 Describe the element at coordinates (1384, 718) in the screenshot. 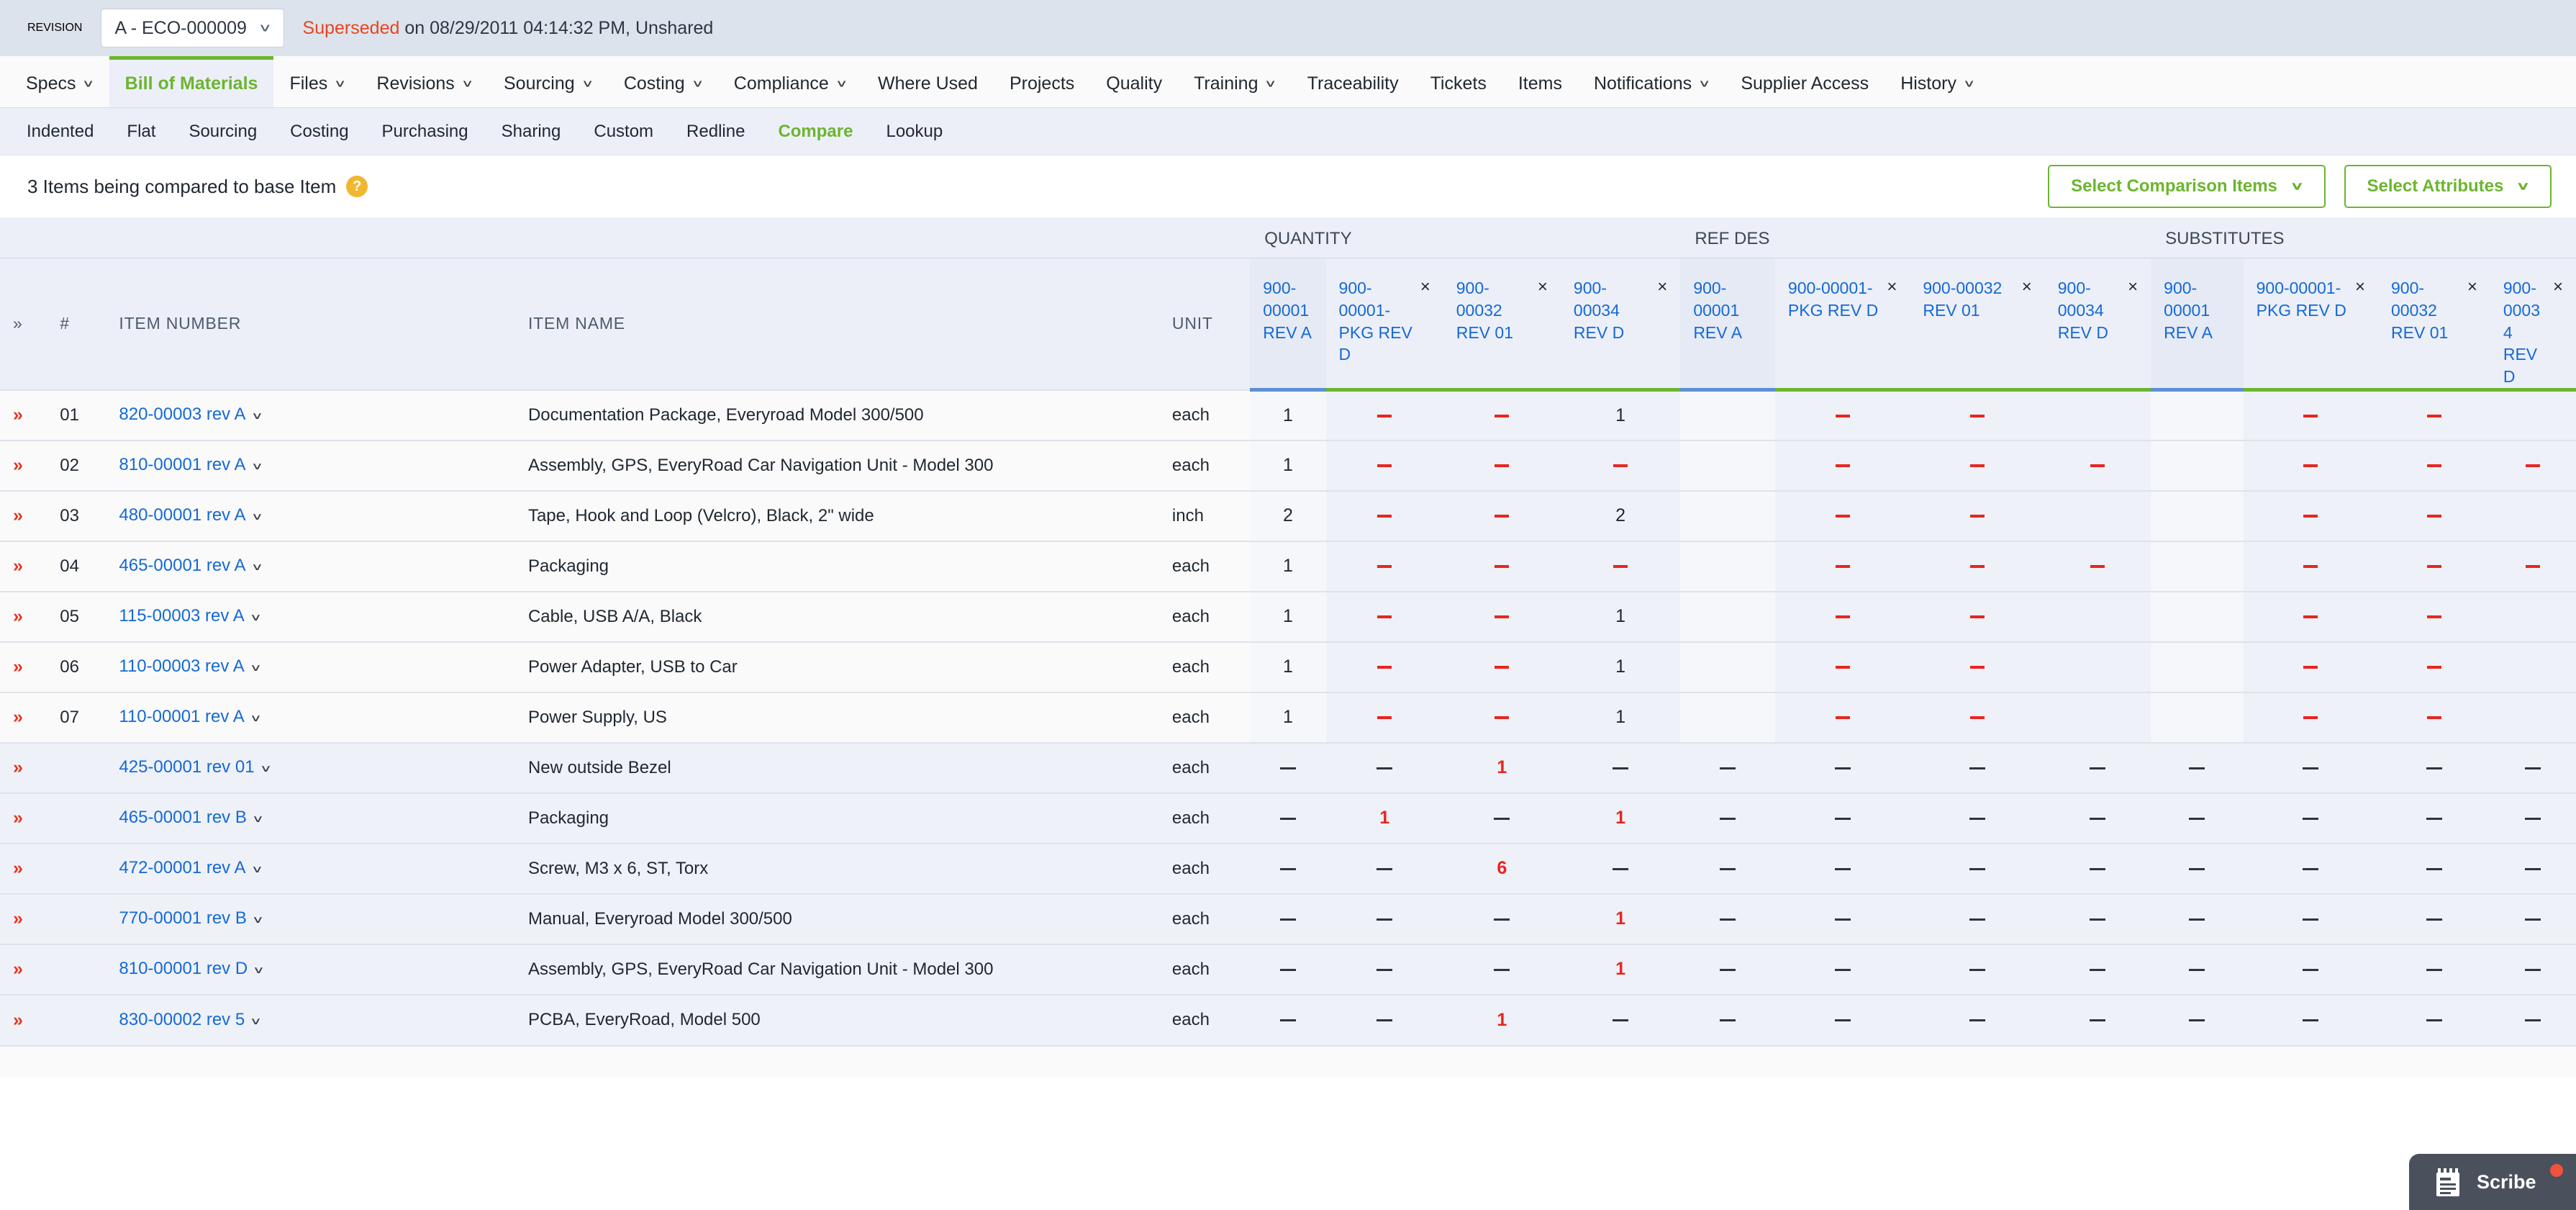

I see `difference-dash-icon` at that location.